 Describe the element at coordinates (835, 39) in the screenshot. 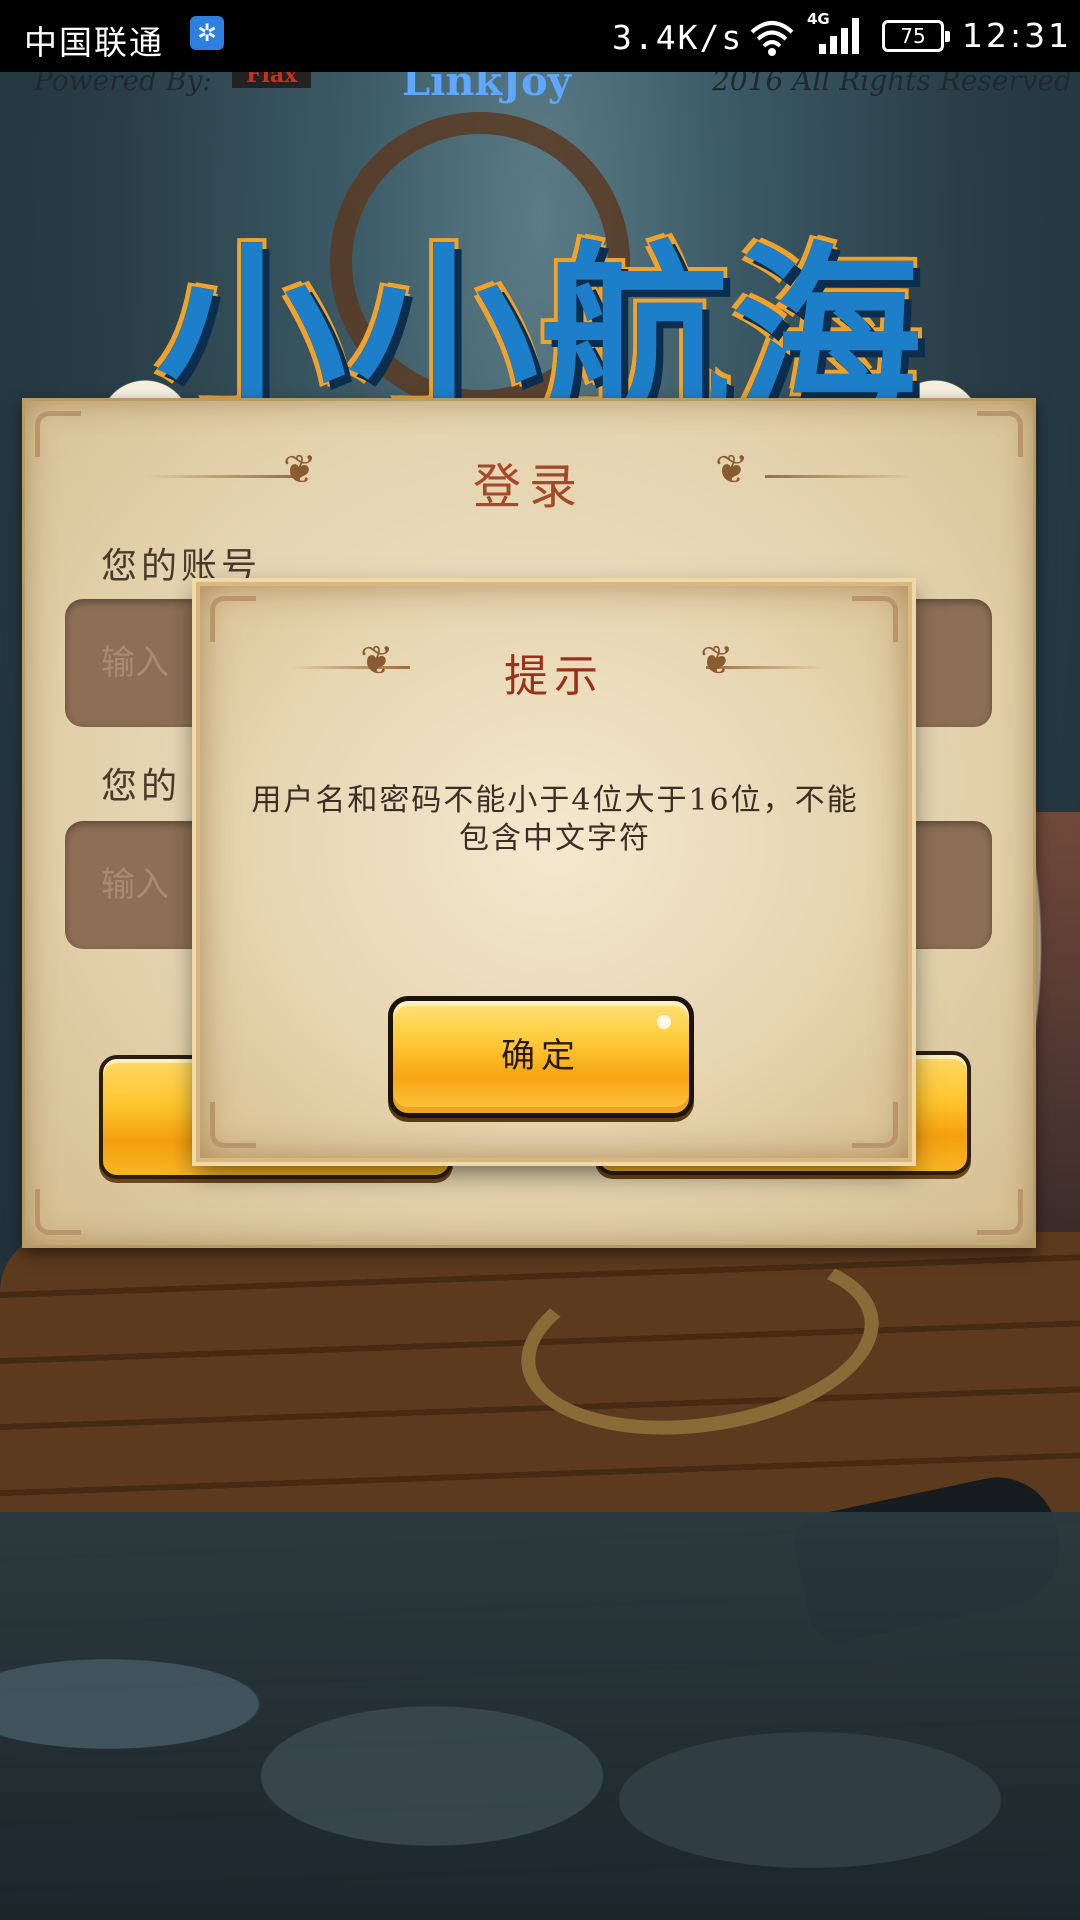

I see `cellular-signal-icon: 4G` at that location.